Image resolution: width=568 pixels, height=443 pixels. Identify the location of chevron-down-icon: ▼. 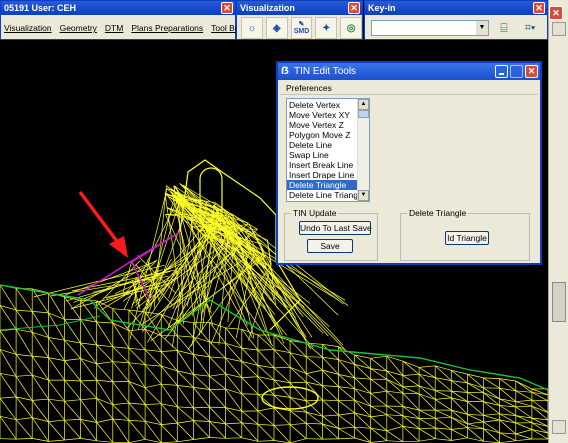
(482, 28).